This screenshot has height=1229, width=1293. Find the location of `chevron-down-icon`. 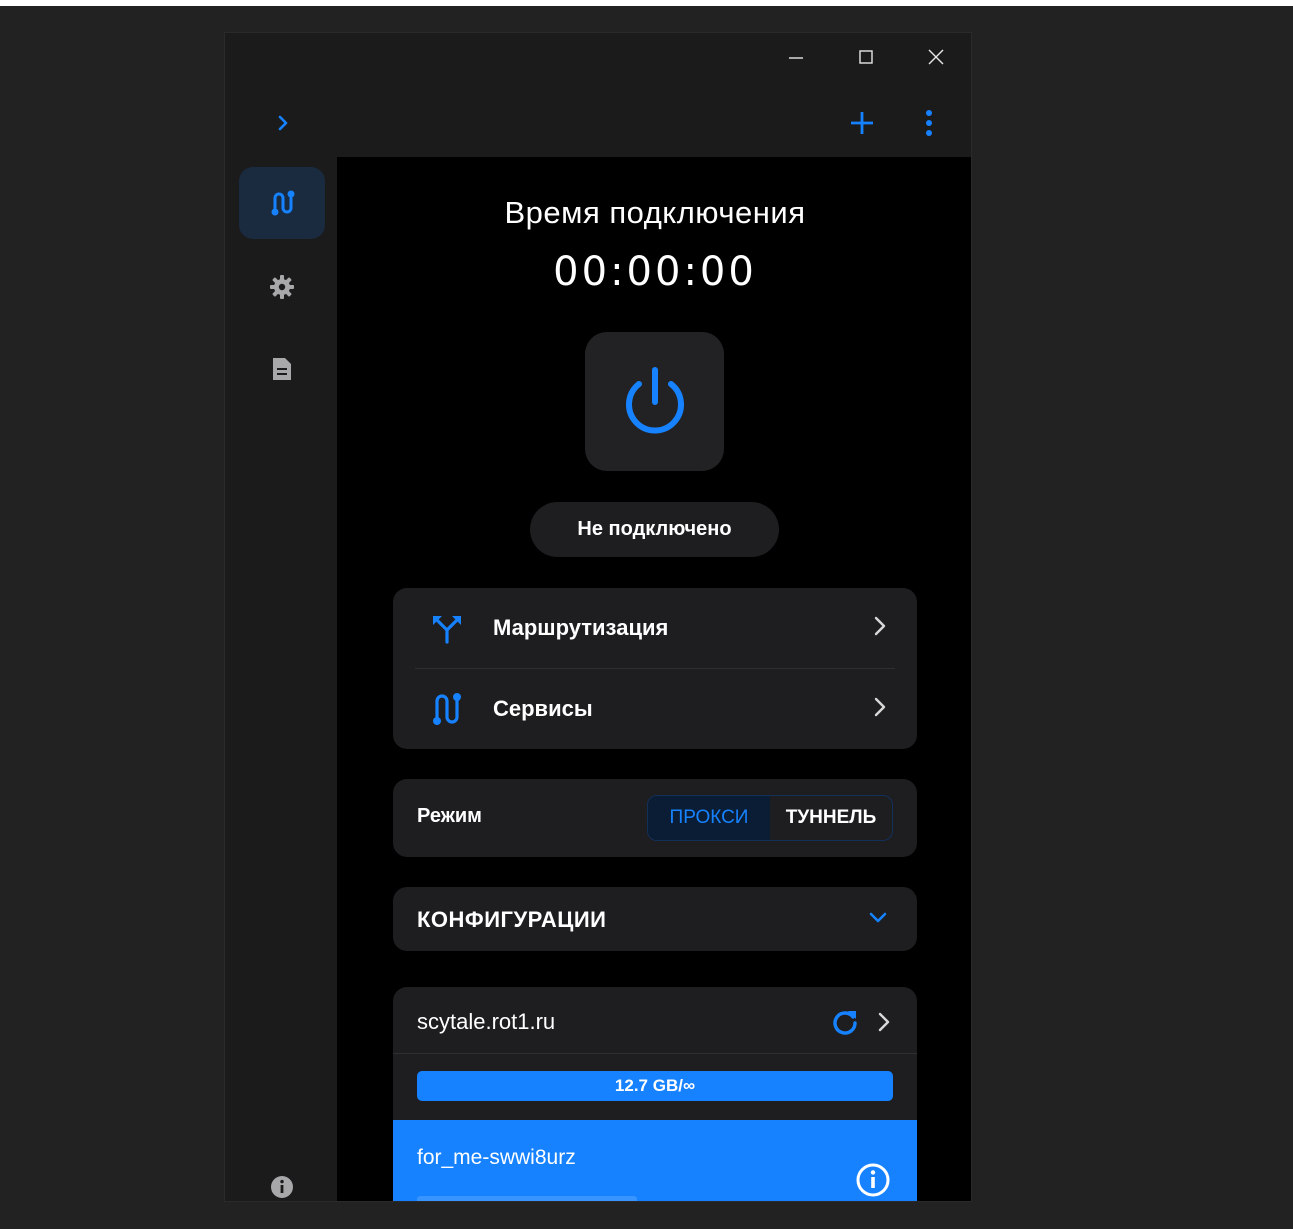

chevron-down-icon is located at coordinates (878, 920).